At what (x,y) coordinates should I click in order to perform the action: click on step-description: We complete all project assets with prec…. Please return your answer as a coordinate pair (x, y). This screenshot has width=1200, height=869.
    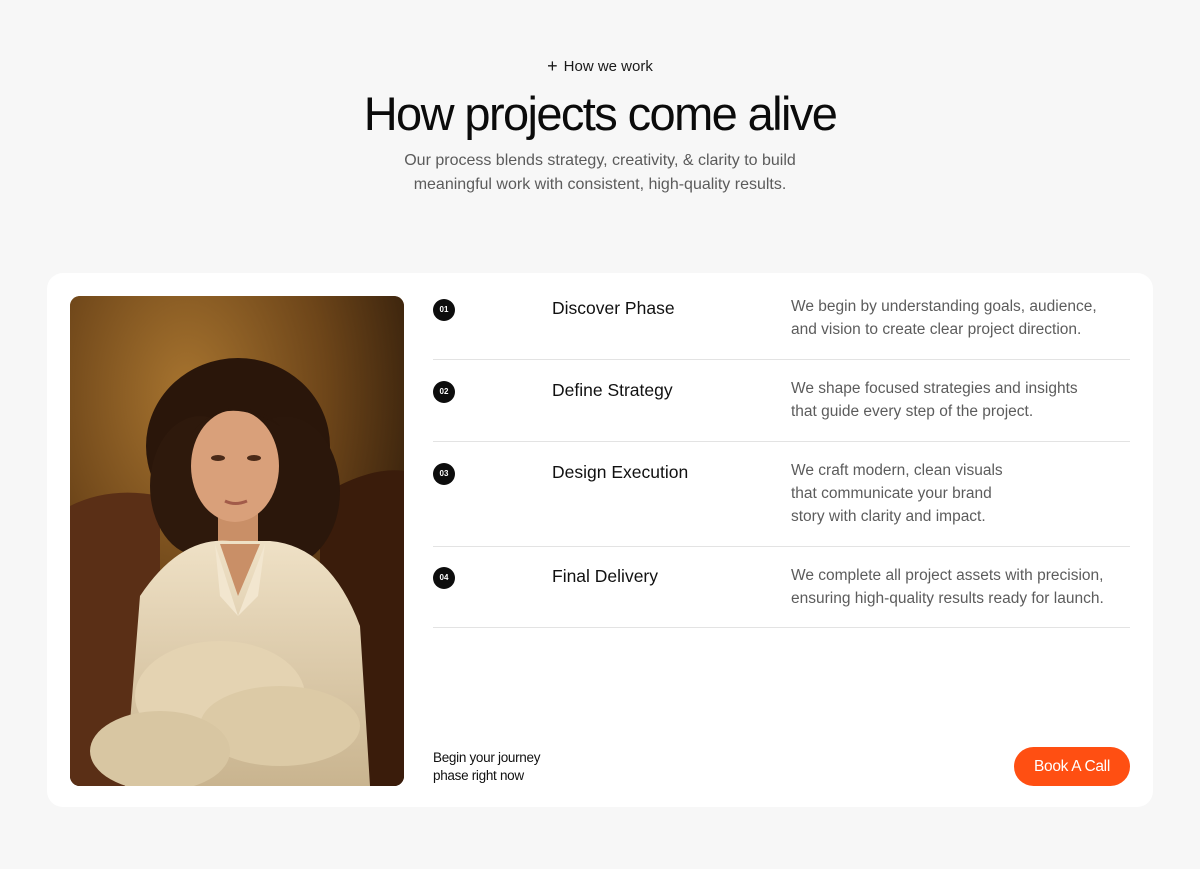
    Looking at the image, I should click on (961, 587).